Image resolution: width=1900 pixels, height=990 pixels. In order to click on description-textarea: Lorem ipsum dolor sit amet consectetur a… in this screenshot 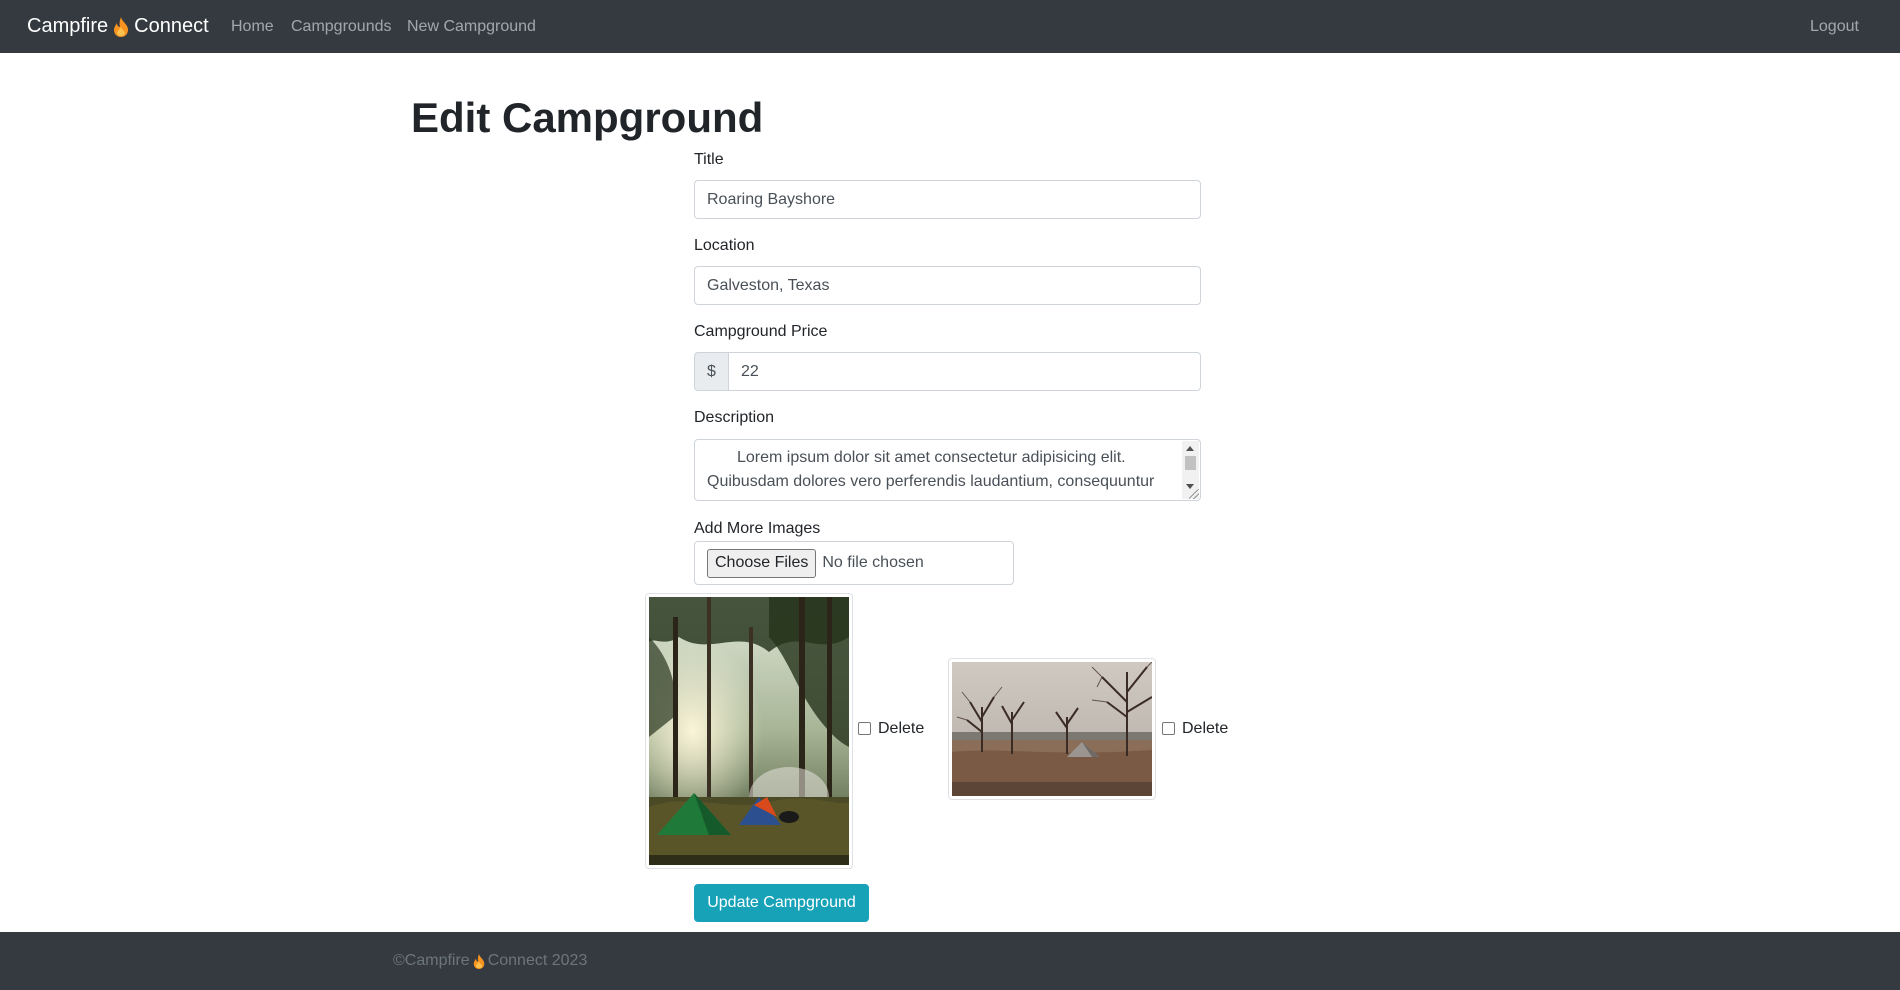, I will do `click(947, 470)`.